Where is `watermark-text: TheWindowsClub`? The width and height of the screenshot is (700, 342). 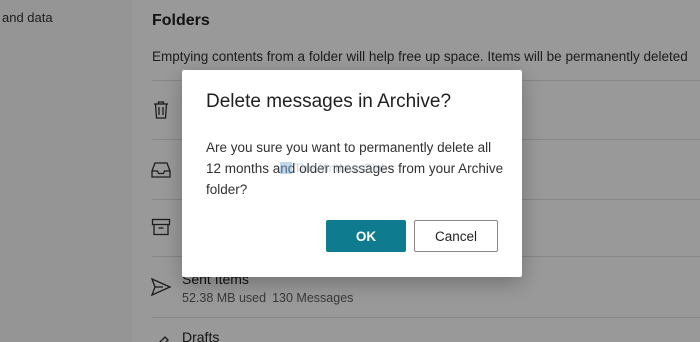
watermark-text: TheWindowsClub is located at coordinates (341, 168).